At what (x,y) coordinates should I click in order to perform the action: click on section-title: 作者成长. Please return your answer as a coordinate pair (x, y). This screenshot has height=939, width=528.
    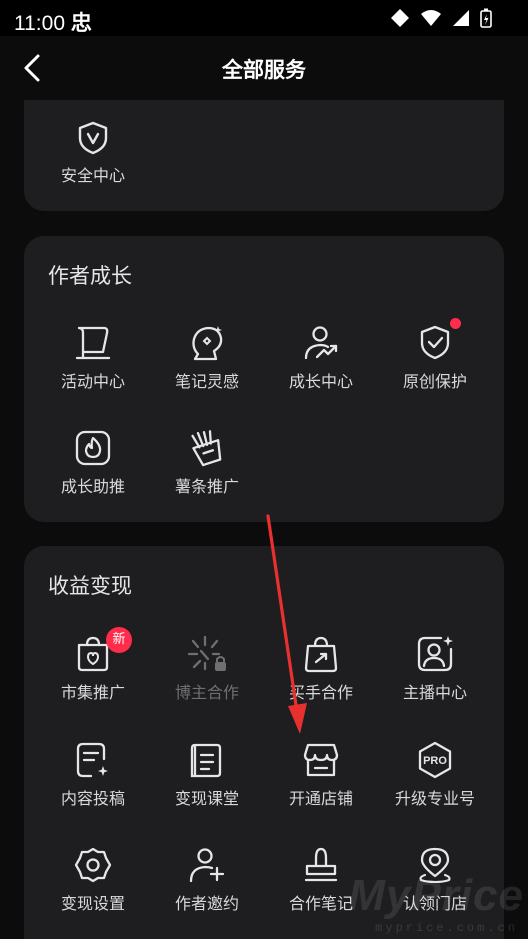
    Looking at the image, I should click on (90, 276).